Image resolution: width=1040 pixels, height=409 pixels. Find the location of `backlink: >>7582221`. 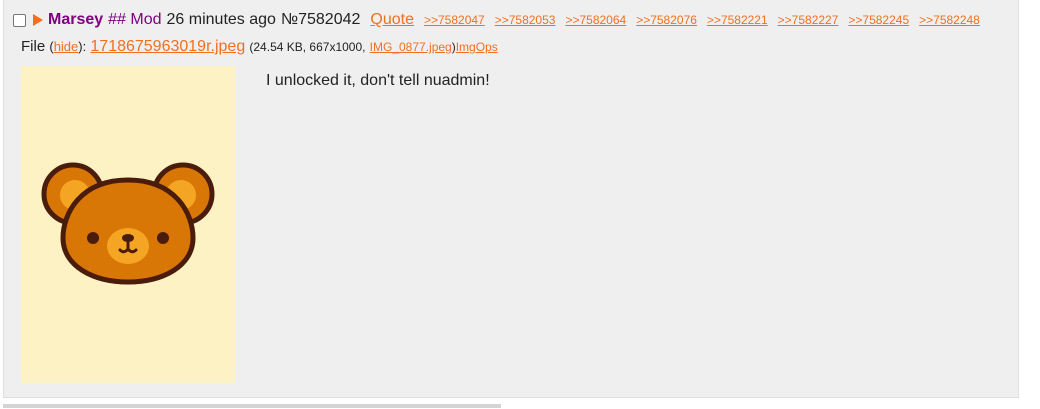

backlink: >>7582221 is located at coordinates (737, 20).